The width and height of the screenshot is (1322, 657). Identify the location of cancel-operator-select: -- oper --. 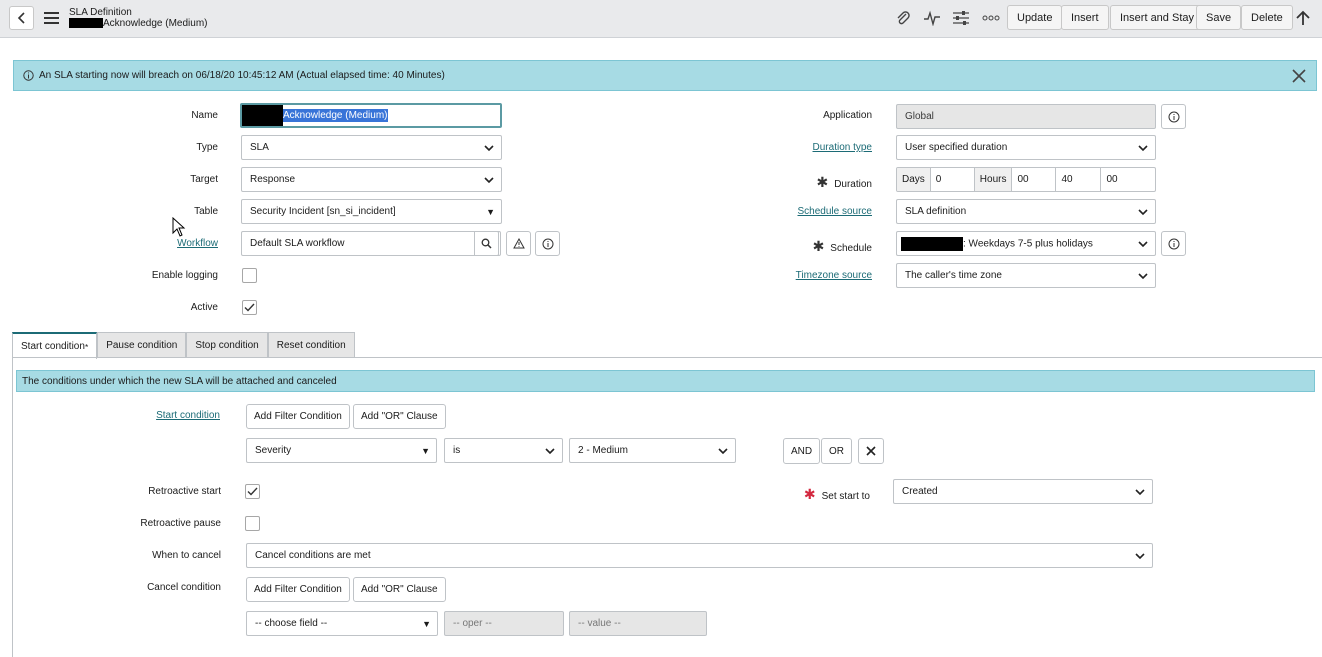
(504, 623).